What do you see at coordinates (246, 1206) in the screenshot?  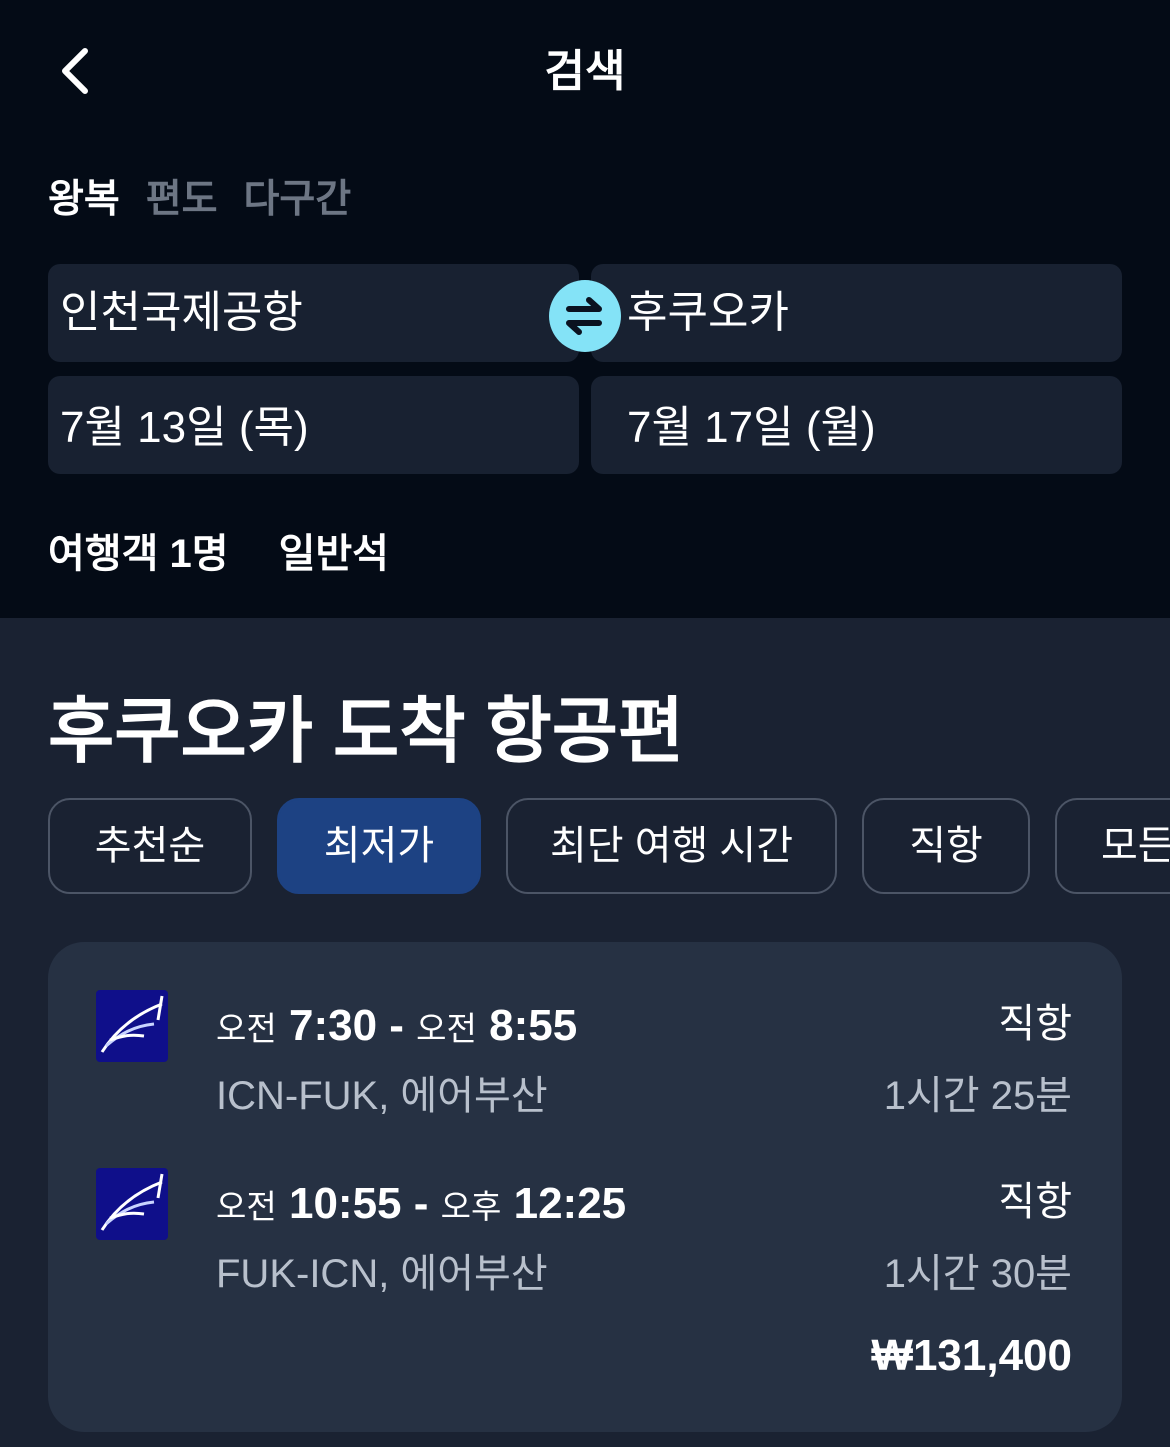 I see `leg-2-dep-period: 오전` at bounding box center [246, 1206].